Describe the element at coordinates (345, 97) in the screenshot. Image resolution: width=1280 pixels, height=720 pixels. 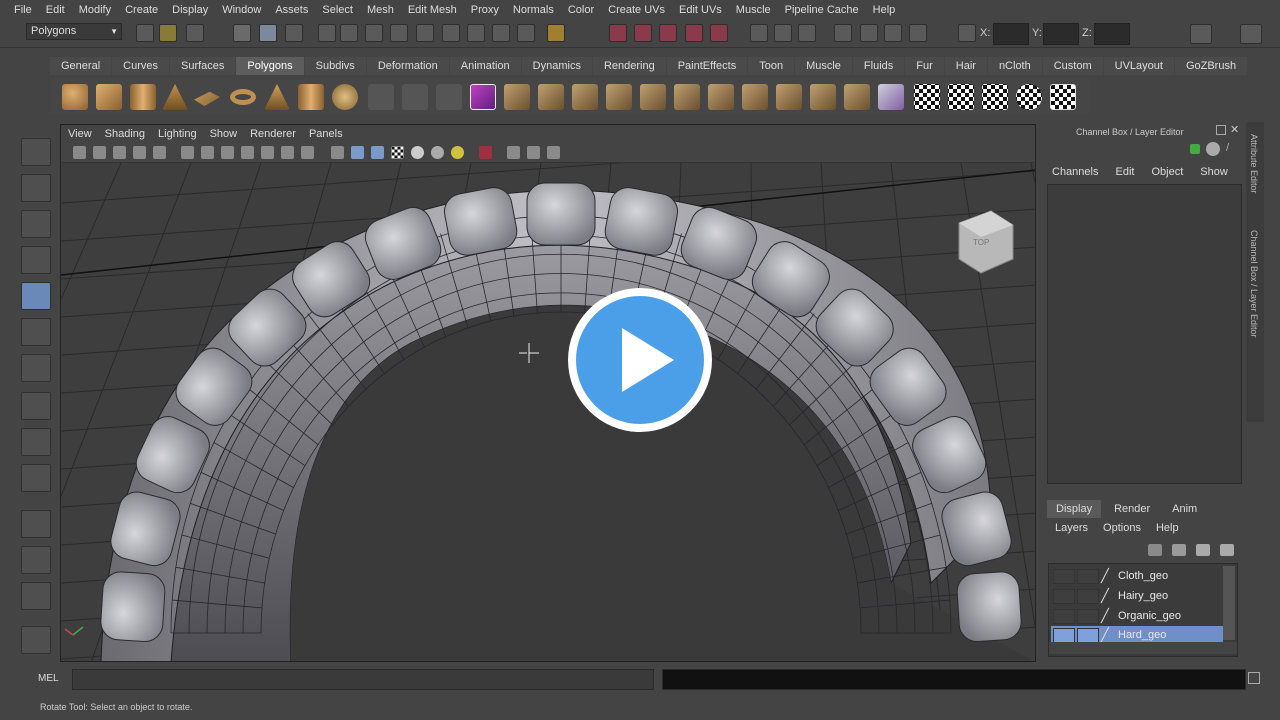
I see `poly-soccer-ball-icon` at that location.